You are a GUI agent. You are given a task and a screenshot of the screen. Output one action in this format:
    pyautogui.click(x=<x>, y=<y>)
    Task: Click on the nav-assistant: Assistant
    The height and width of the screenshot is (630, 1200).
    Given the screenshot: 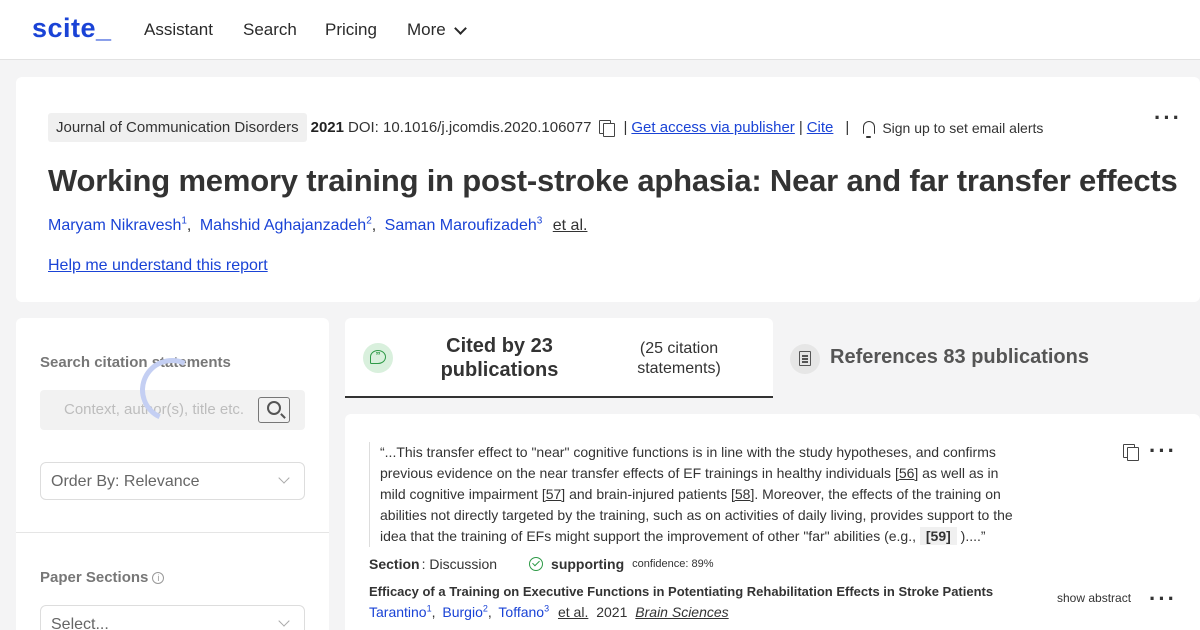 What is the action you would take?
    pyautogui.click(x=178, y=30)
    